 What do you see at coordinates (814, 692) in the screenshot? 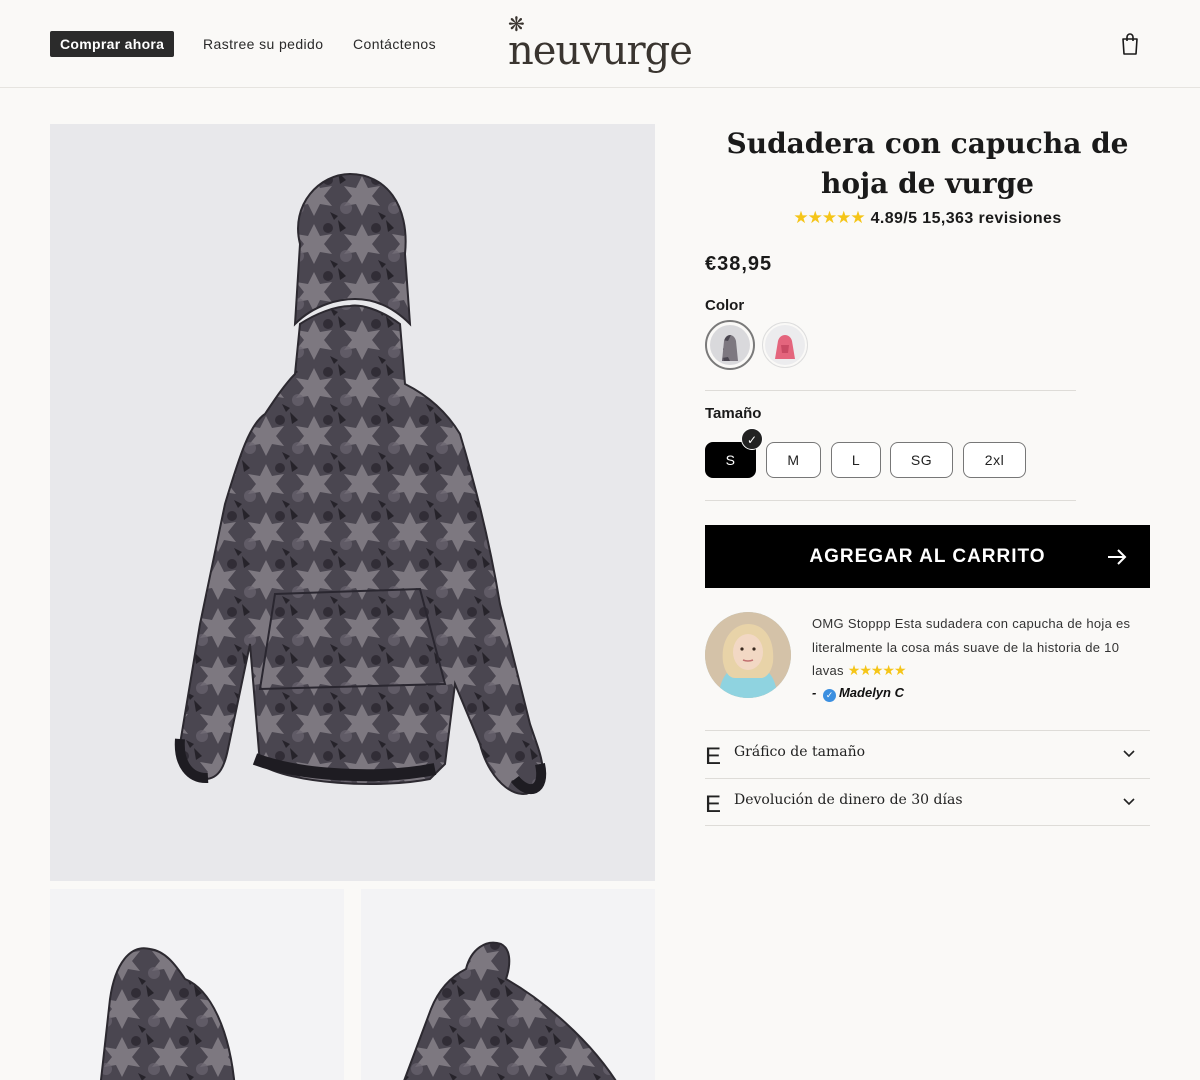
I see `author-dash: -` at bounding box center [814, 692].